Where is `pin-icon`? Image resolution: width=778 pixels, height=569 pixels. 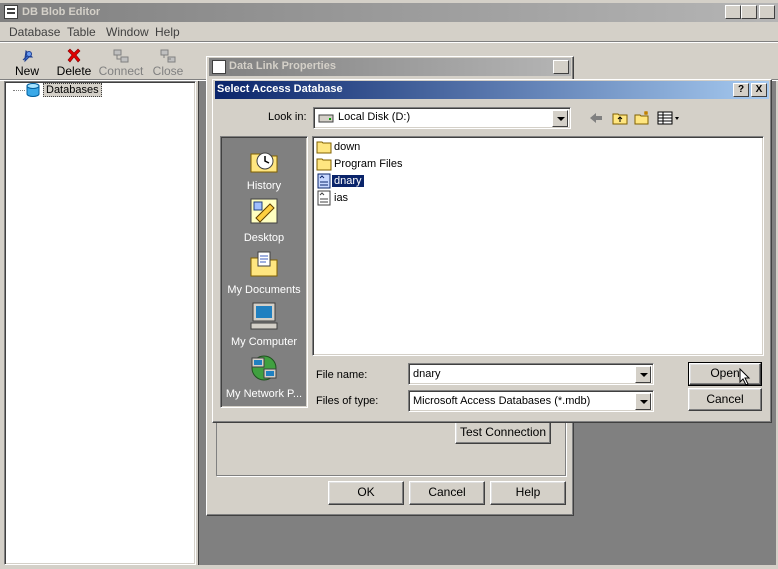 pin-icon is located at coordinates (28, 56).